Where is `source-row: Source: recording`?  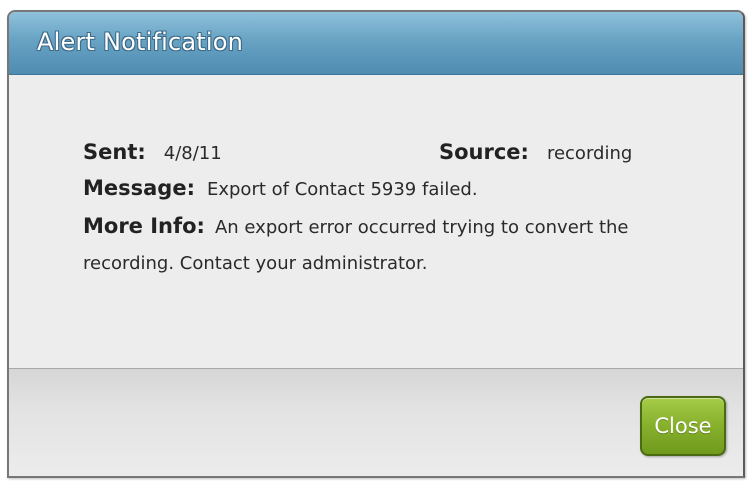 source-row: Source: recording is located at coordinates (535, 152).